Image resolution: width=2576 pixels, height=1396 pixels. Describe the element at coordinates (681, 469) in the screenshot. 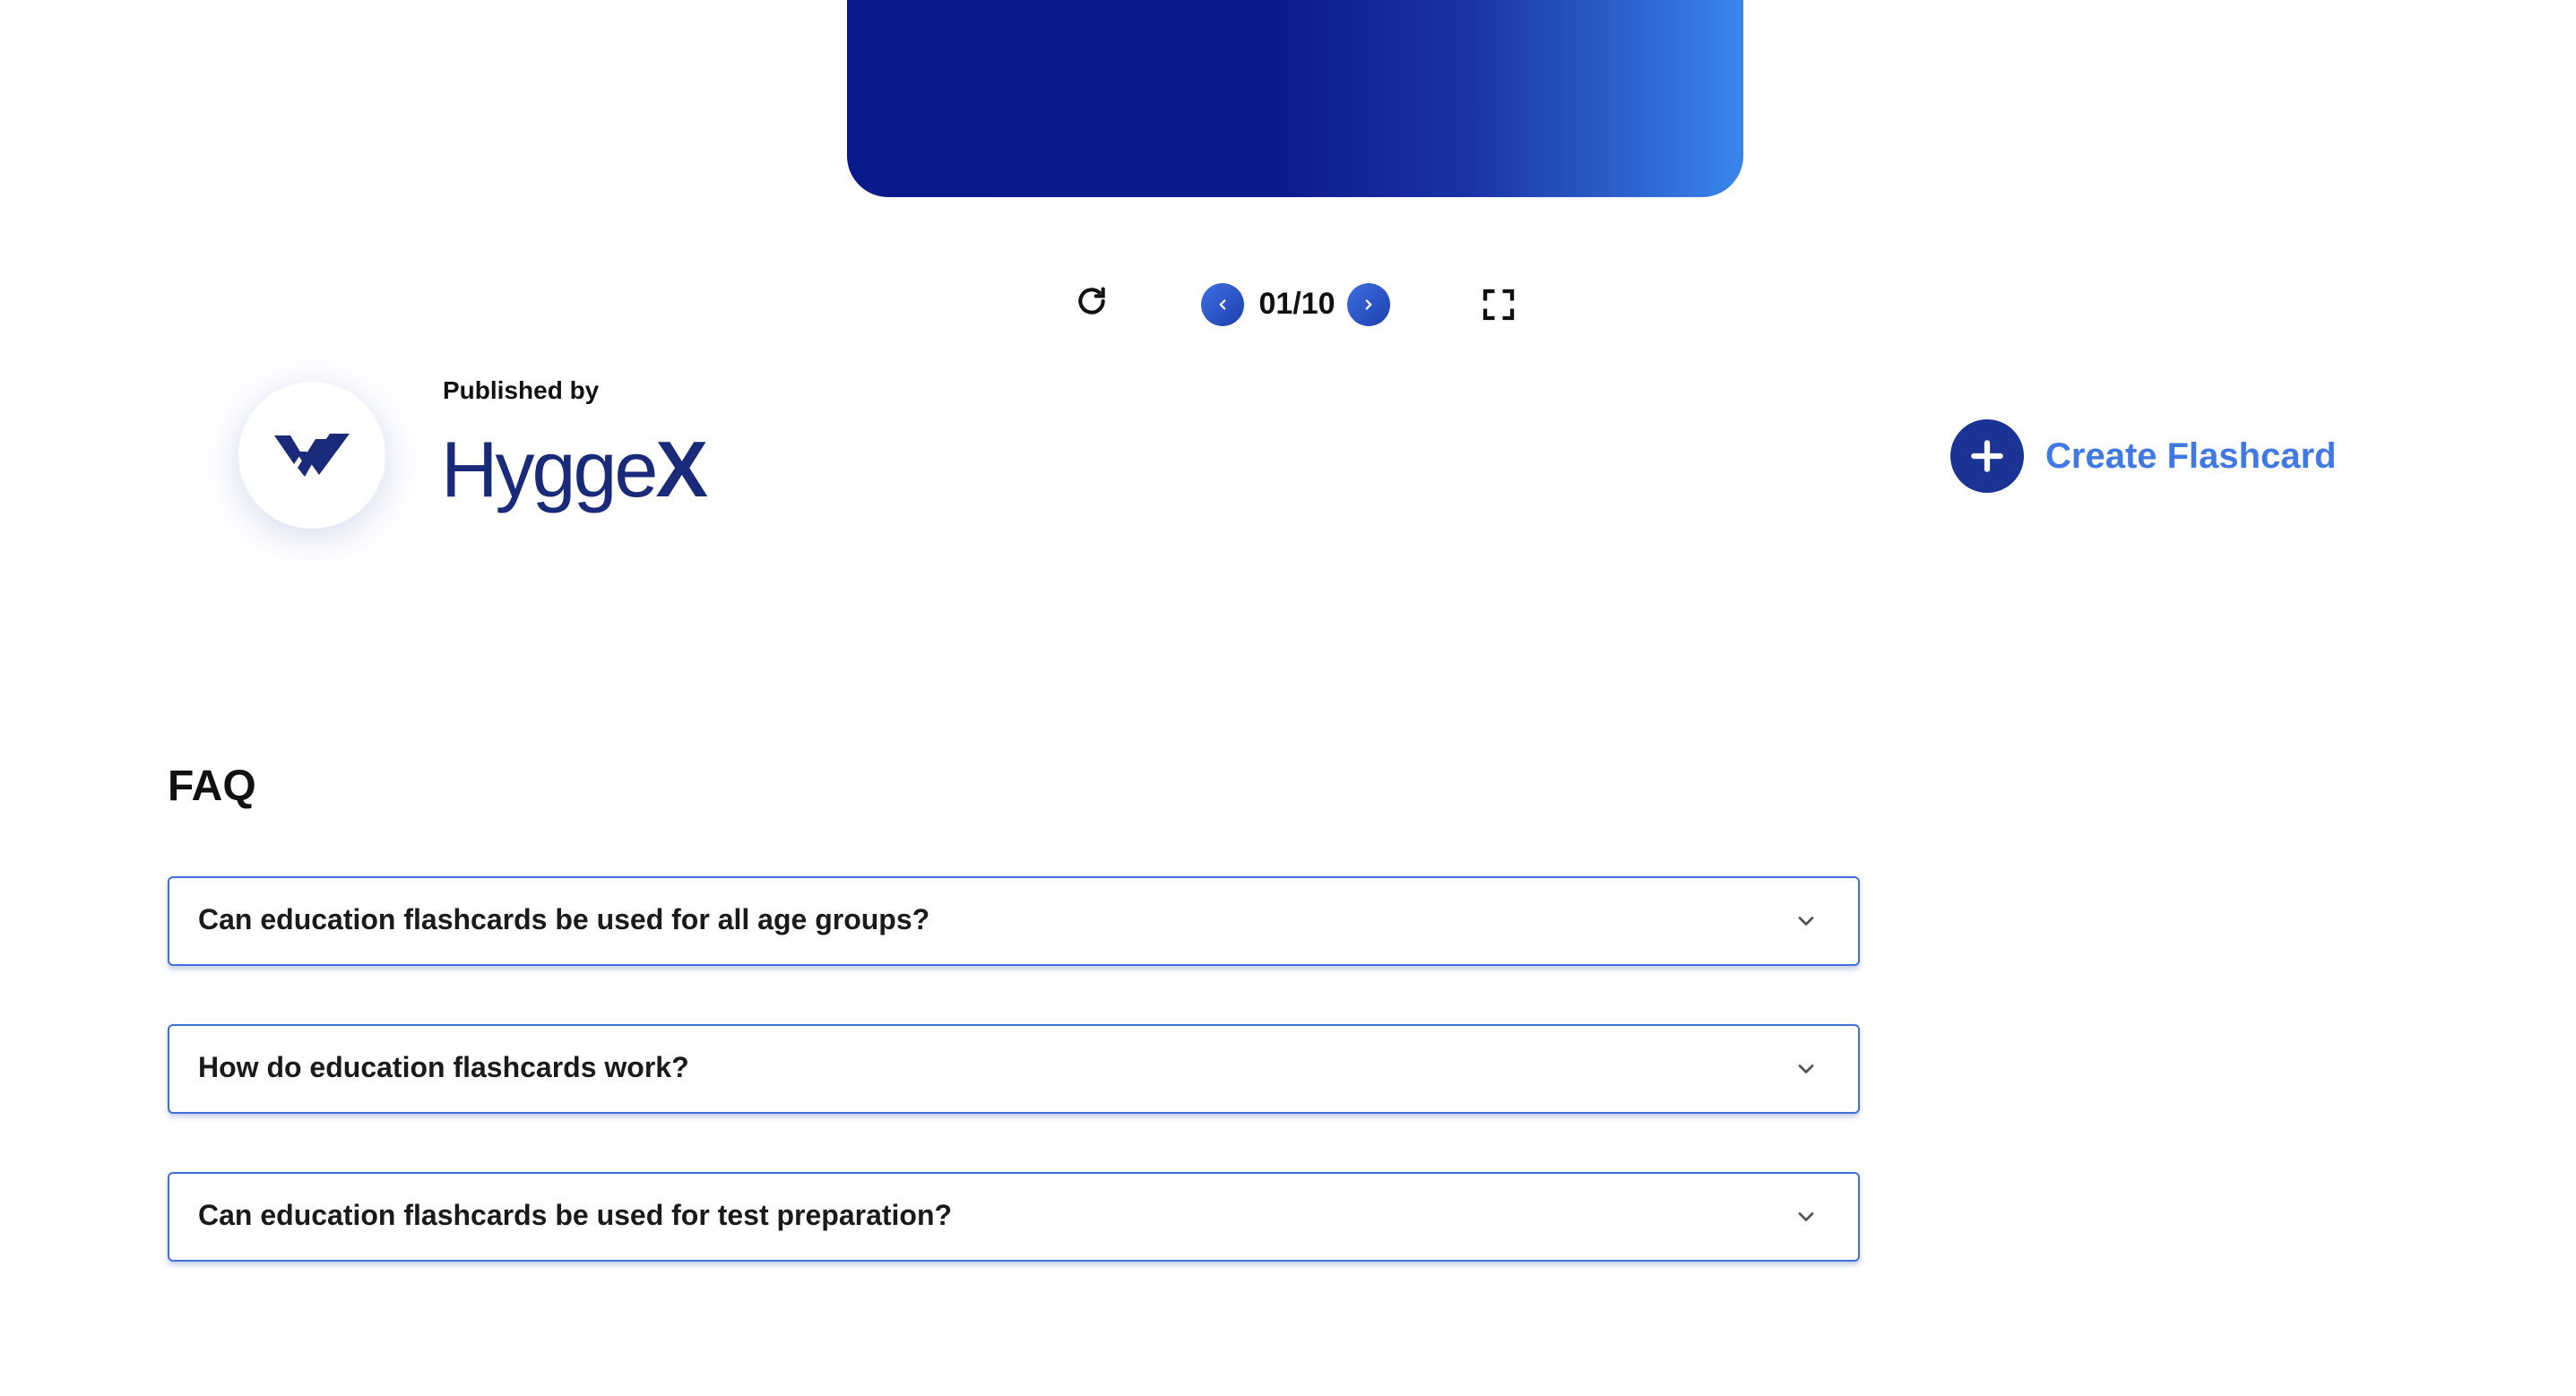

I see `brand-name-x: X` at that location.